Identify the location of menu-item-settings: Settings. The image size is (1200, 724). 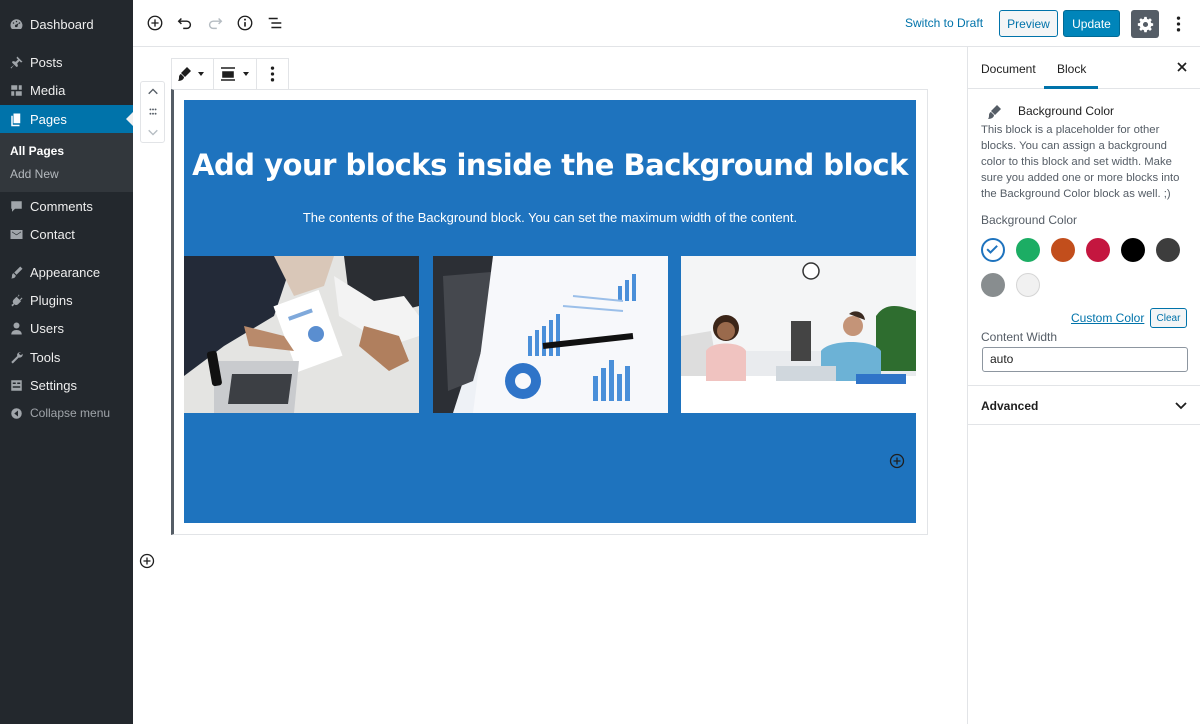
(66, 385).